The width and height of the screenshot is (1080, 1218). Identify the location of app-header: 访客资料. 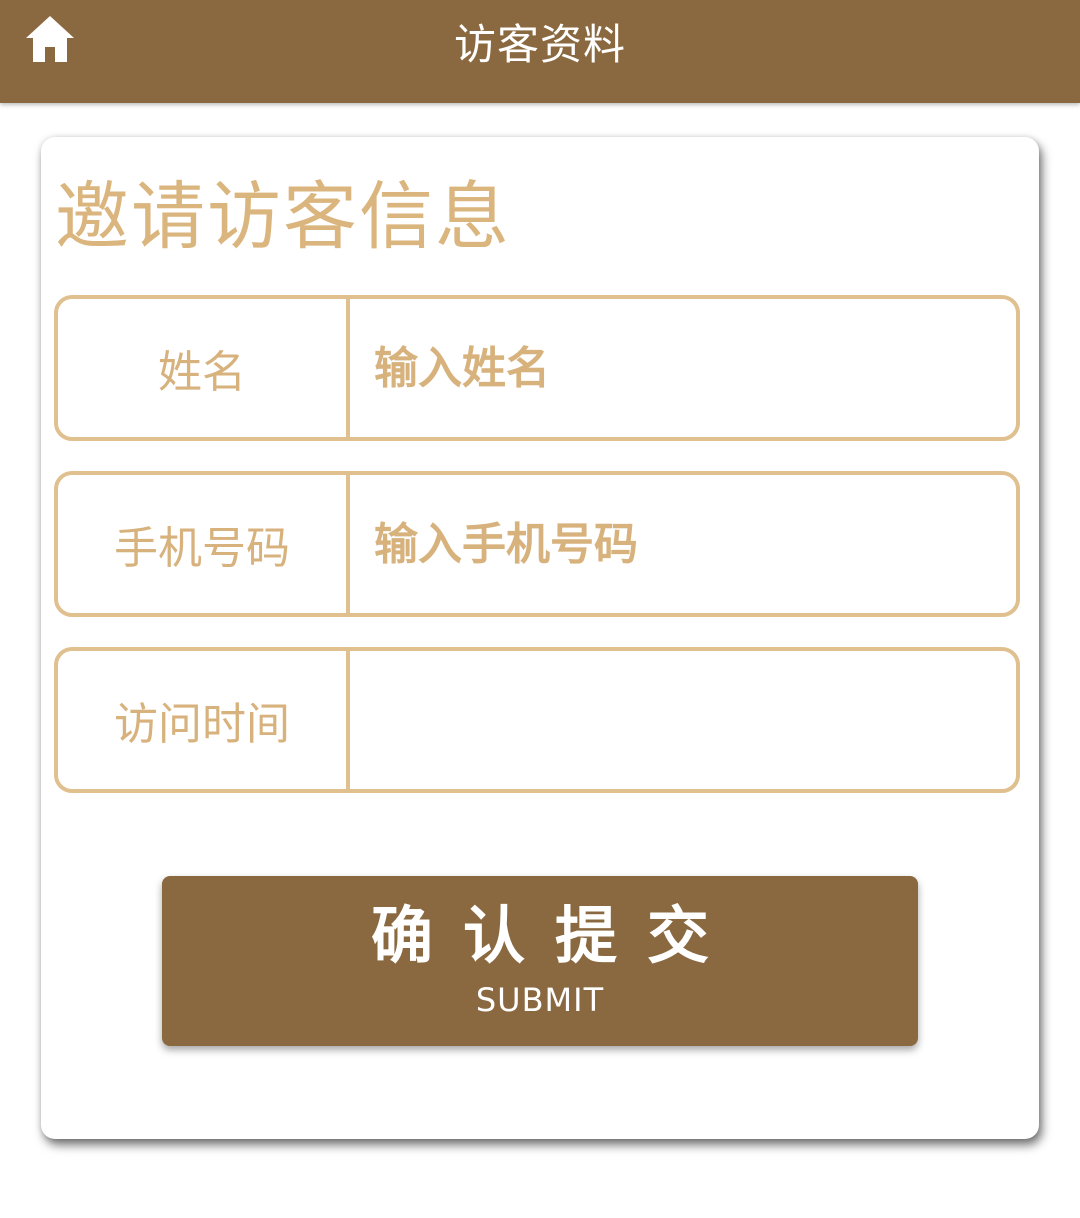
(540, 51).